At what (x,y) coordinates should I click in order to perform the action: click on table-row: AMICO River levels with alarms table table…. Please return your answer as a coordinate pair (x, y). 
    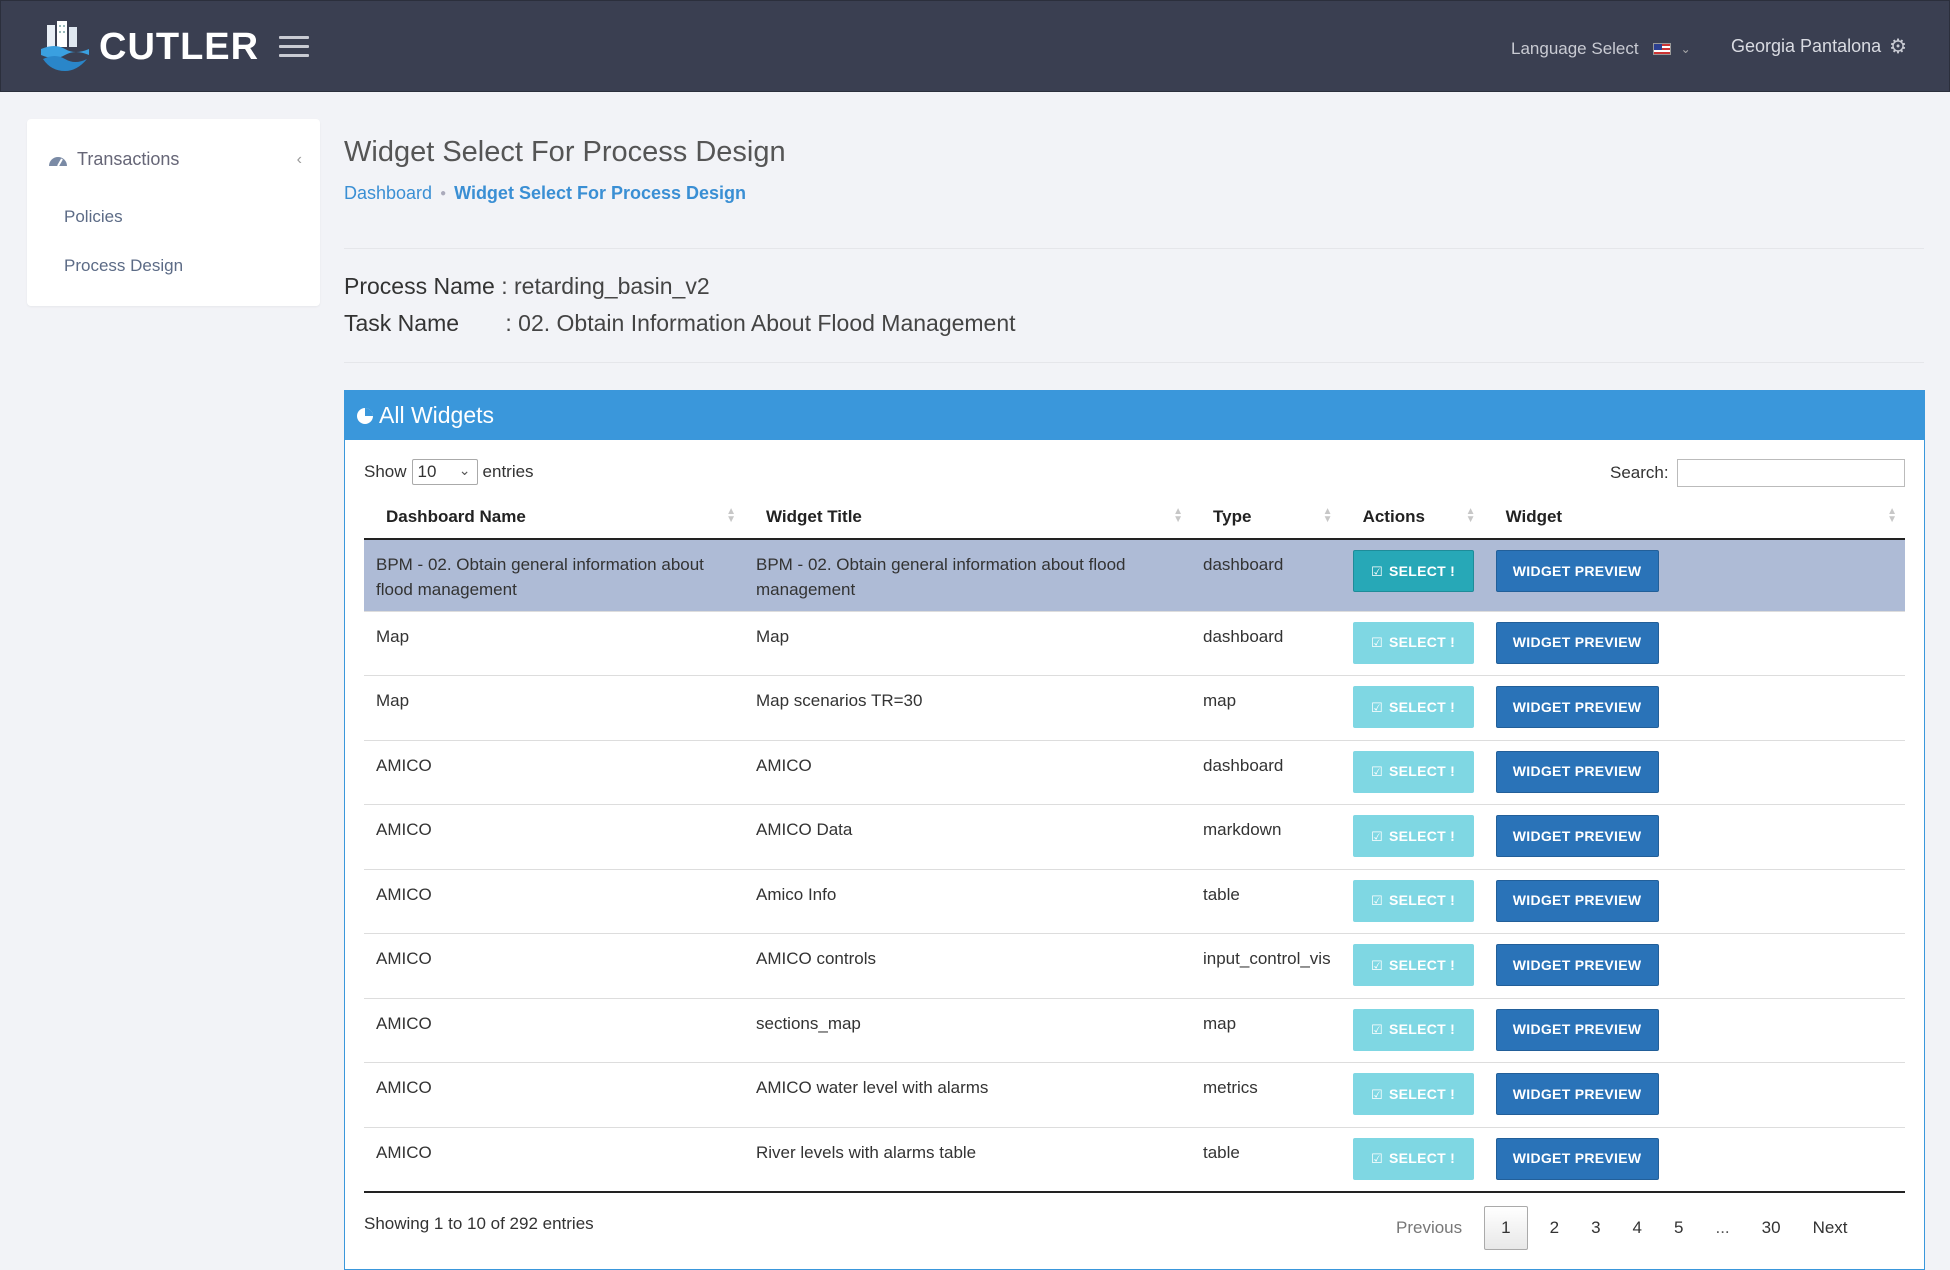
    Looking at the image, I should click on (1134, 1159).